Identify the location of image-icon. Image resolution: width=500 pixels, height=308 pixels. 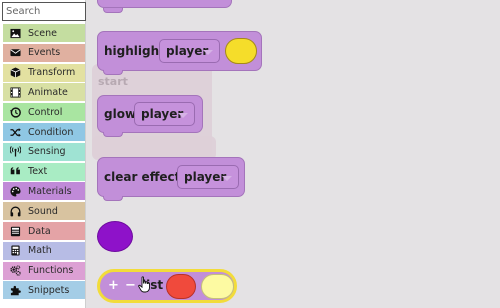
(15, 33).